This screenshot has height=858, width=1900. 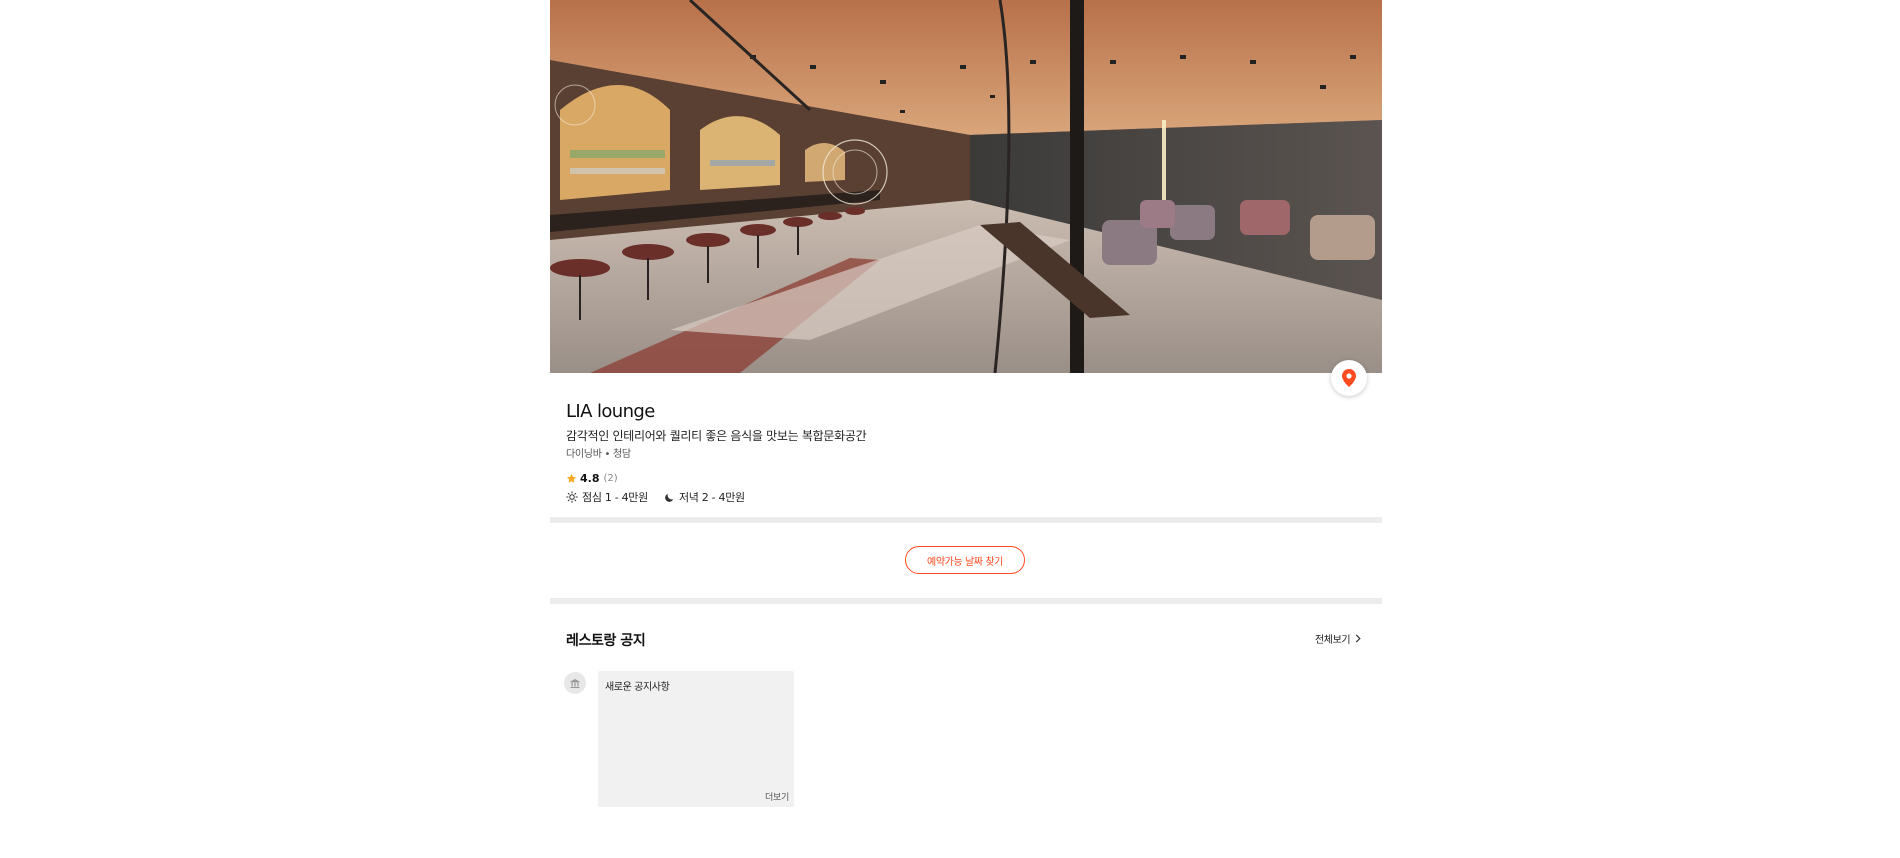 I want to click on see-all-notices-link: 전체보기, so click(x=1338, y=638).